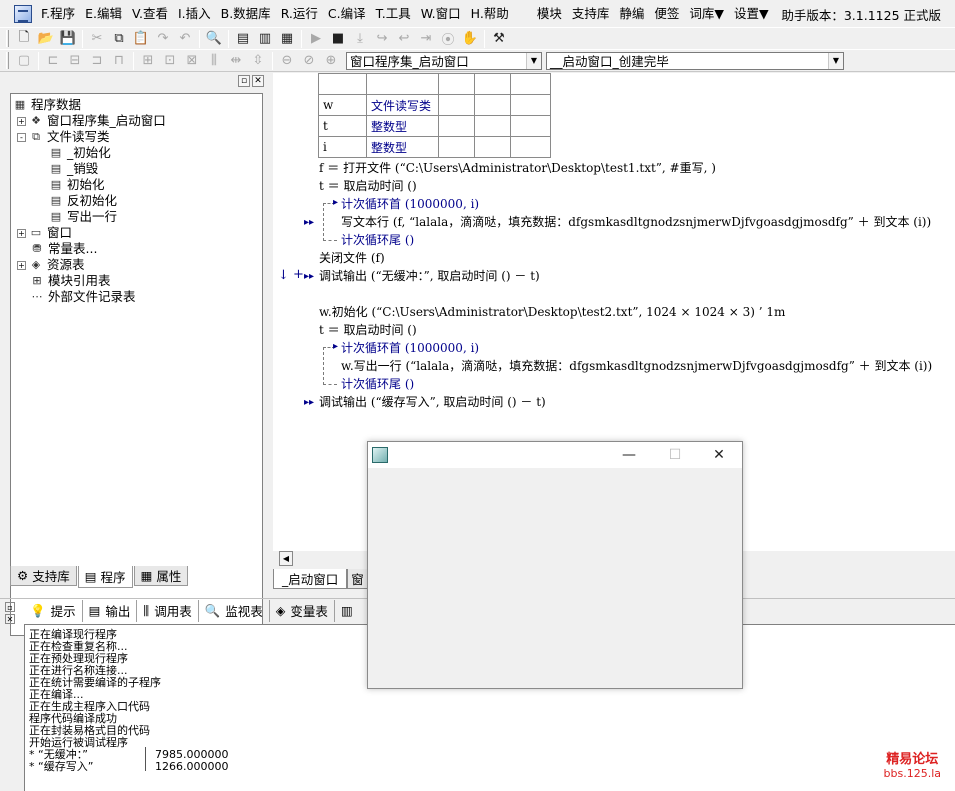 This screenshot has width=955, height=791. I want to click on center-v-icon: ⊘, so click(309, 61).